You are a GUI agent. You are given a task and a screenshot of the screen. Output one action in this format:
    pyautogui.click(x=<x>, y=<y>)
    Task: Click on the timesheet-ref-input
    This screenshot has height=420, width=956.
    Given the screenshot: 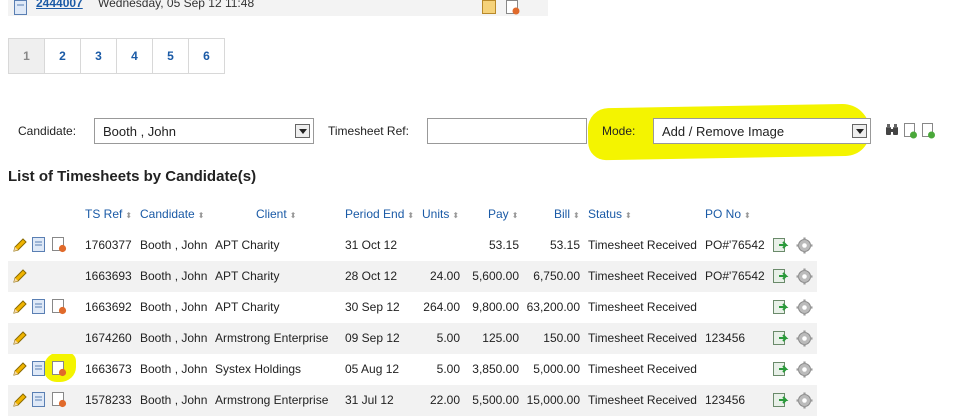 What is the action you would take?
    pyautogui.click(x=507, y=131)
    